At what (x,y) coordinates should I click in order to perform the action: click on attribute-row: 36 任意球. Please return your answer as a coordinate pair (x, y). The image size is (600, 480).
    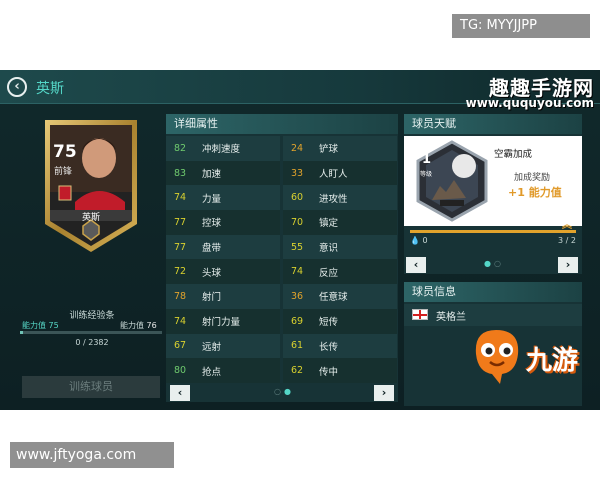
    Looking at the image, I should click on (340, 296).